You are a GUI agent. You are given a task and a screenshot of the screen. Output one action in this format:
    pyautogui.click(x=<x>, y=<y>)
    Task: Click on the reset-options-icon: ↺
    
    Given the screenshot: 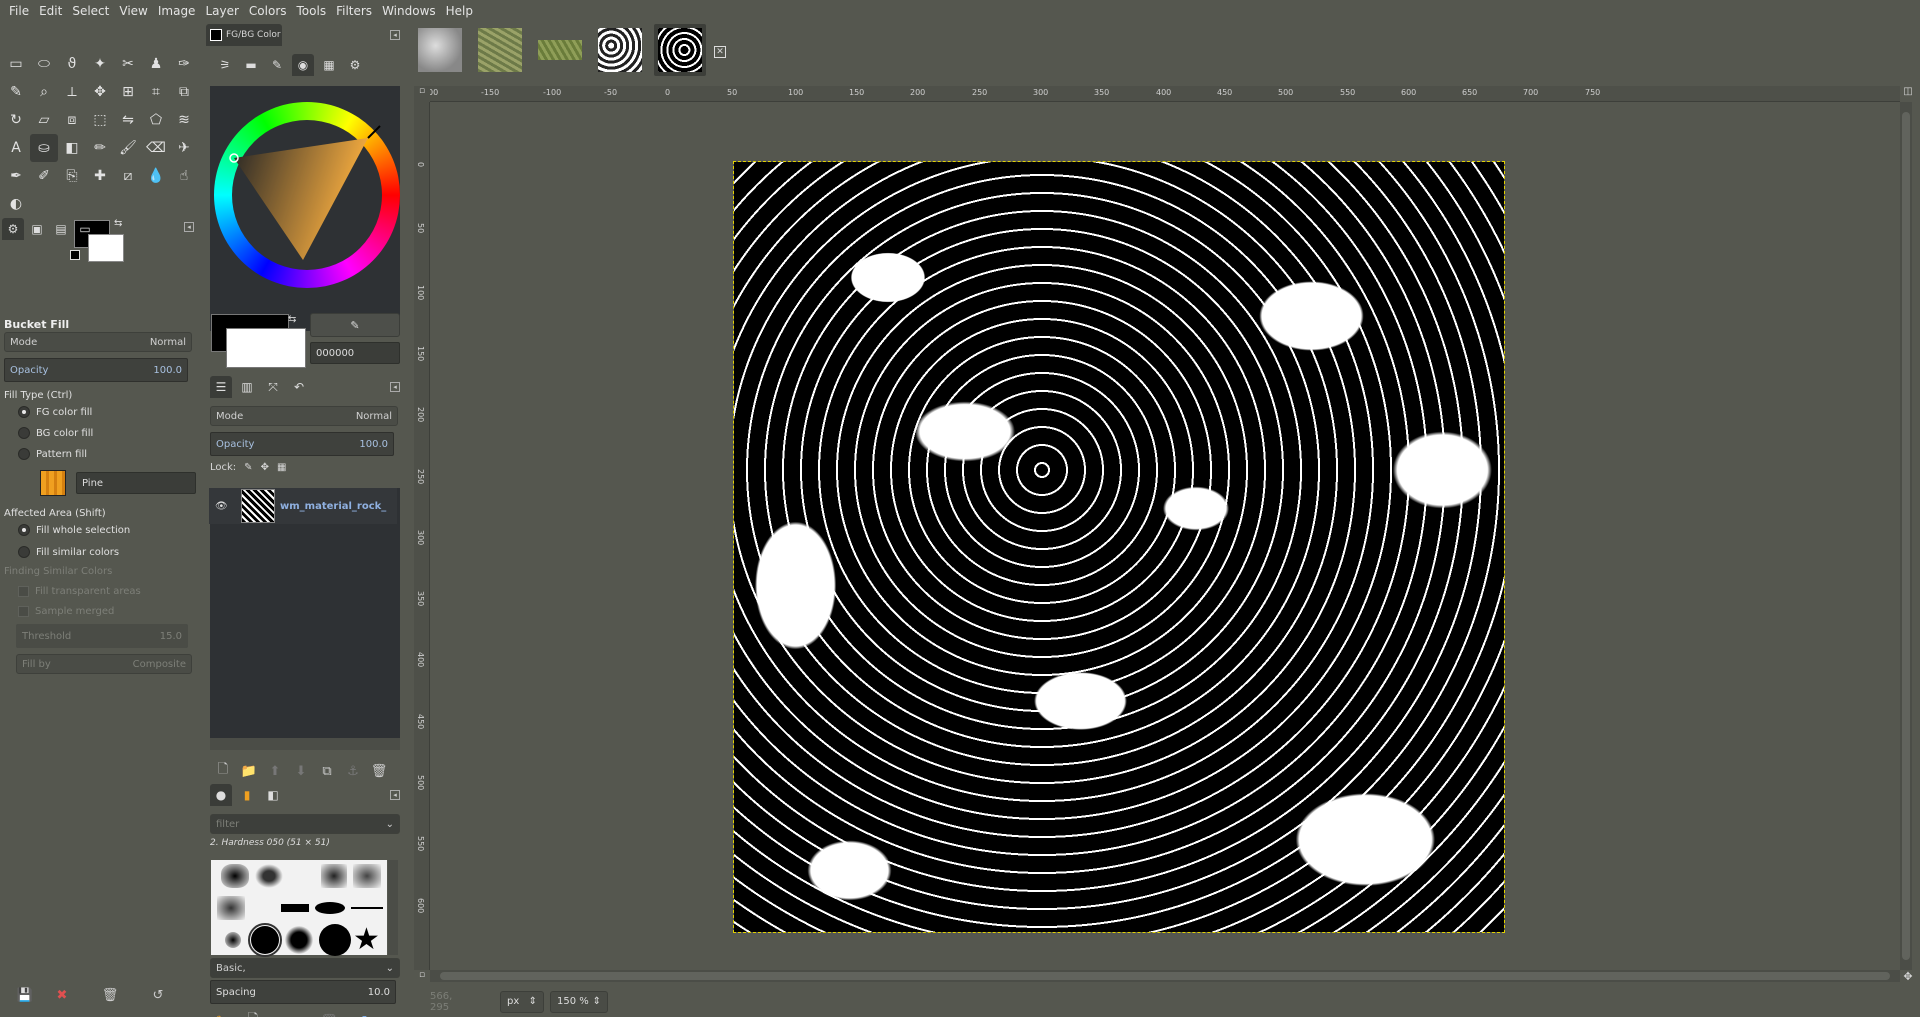 What is the action you would take?
    pyautogui.click(x=158, y=995)
    